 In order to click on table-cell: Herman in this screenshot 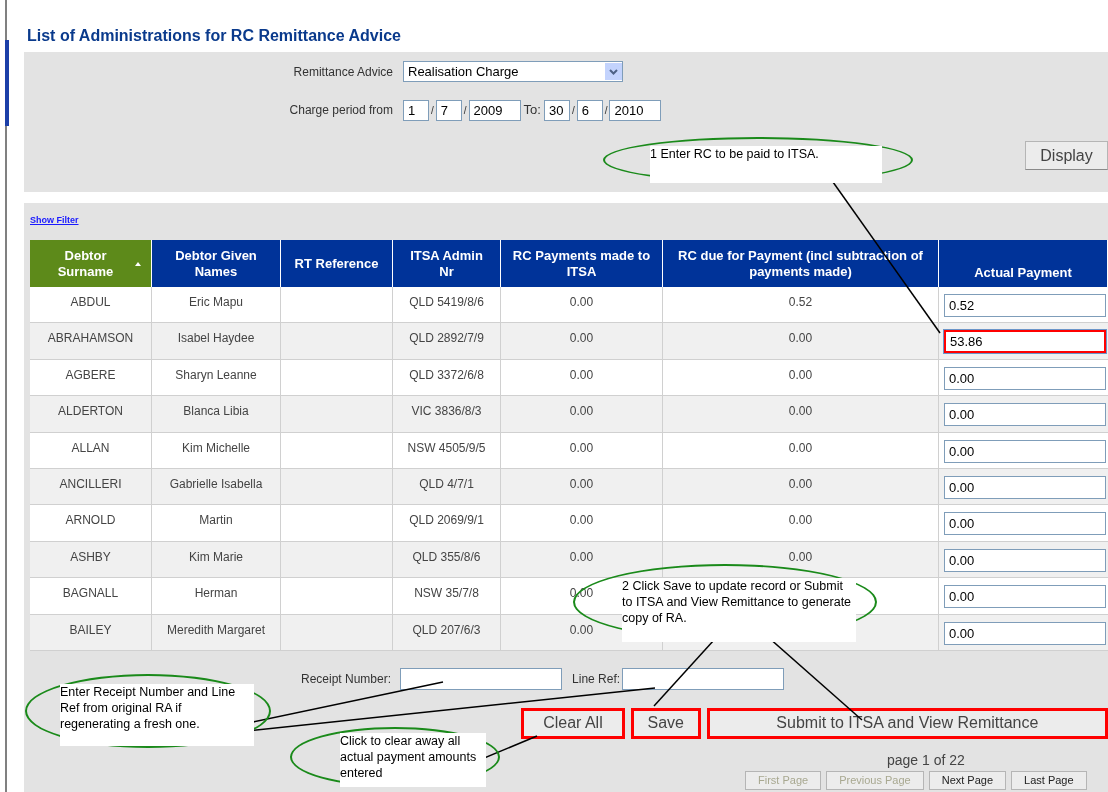, I will do `click(216, 596)`.